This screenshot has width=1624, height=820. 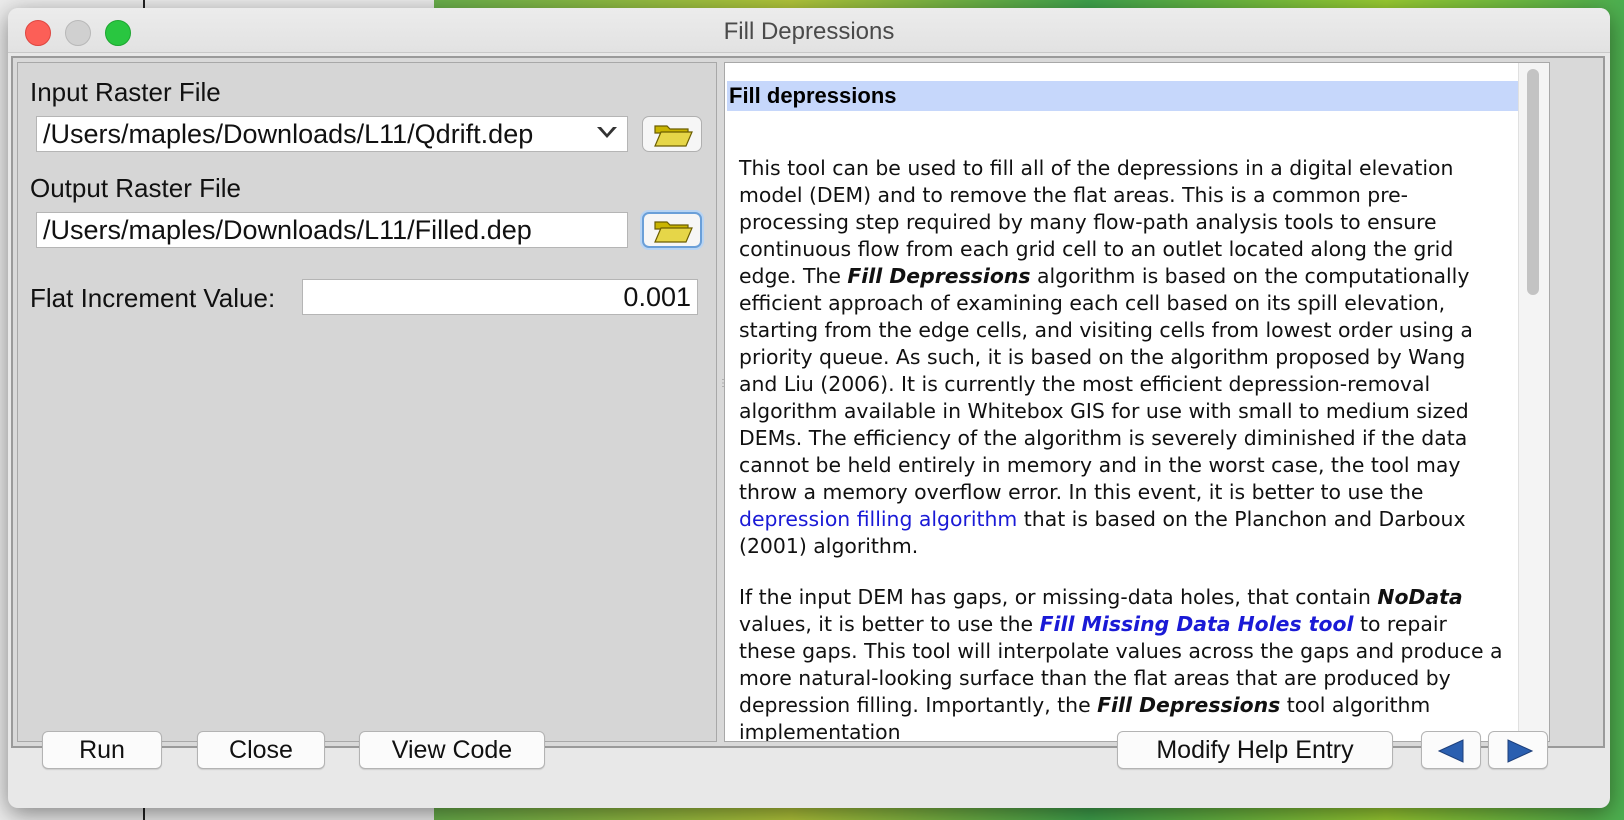 What do you see at coordinates (607, 136) in the screenshot?
I see `chevron-down-icon` at bounding box center [607, 136].